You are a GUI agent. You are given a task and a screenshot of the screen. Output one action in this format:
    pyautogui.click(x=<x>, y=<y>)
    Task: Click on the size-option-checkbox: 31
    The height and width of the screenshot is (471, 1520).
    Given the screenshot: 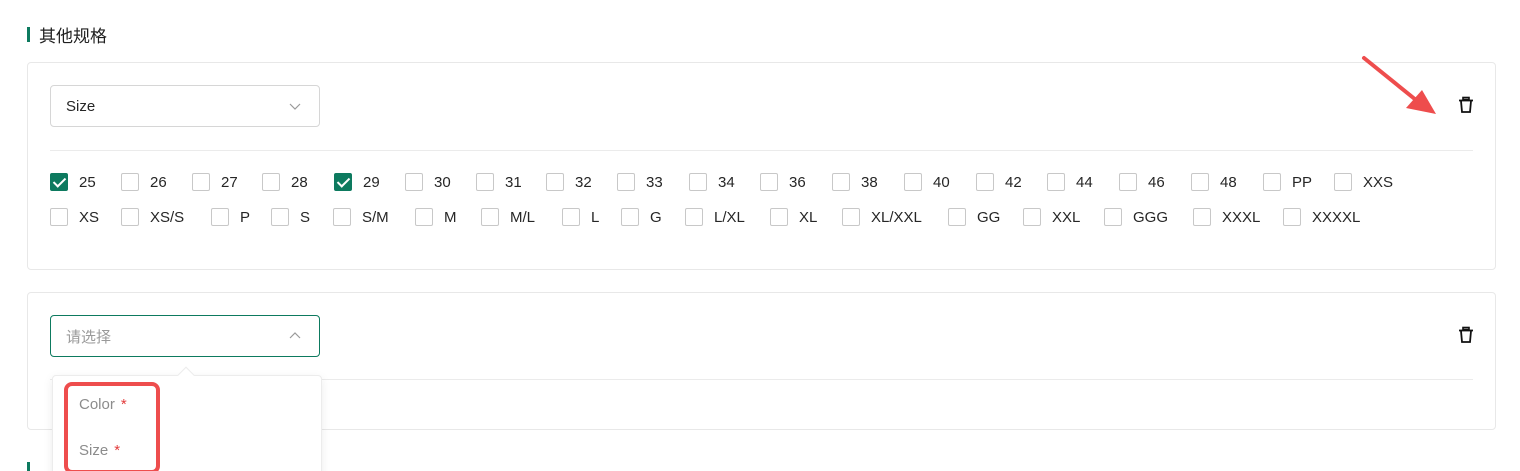 What is the action you would take?
    pyautogui.click(x=499, y=182)
    